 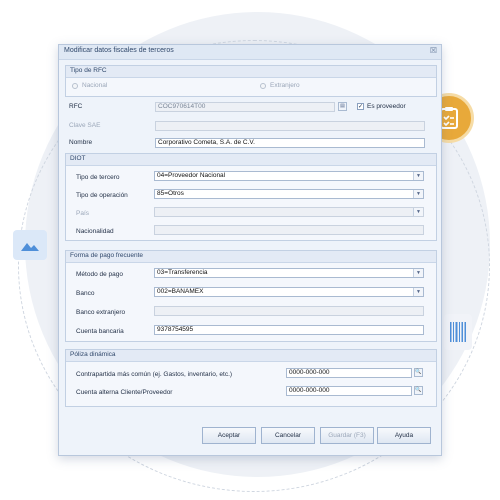 What do you see at coordinates (95, 85) in the screenshot?
I see `radio-nacional-label: Nacional` at bounding box center [95, 85].